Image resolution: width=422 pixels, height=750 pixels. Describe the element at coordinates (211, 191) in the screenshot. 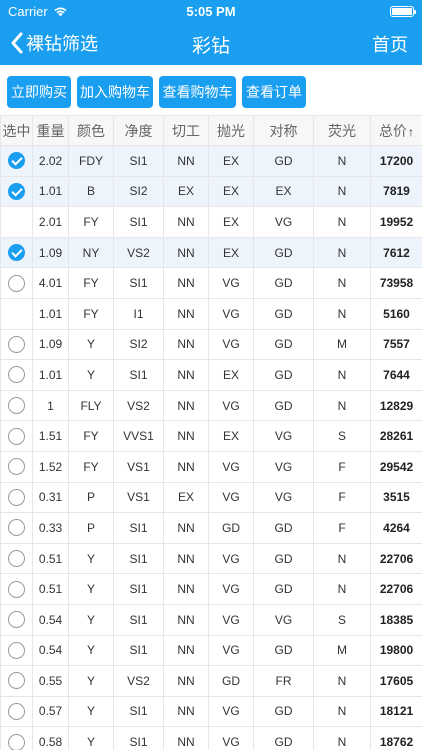

I see `table-row: 1.01 B SI2 EX EX EX N 7819` at that location.